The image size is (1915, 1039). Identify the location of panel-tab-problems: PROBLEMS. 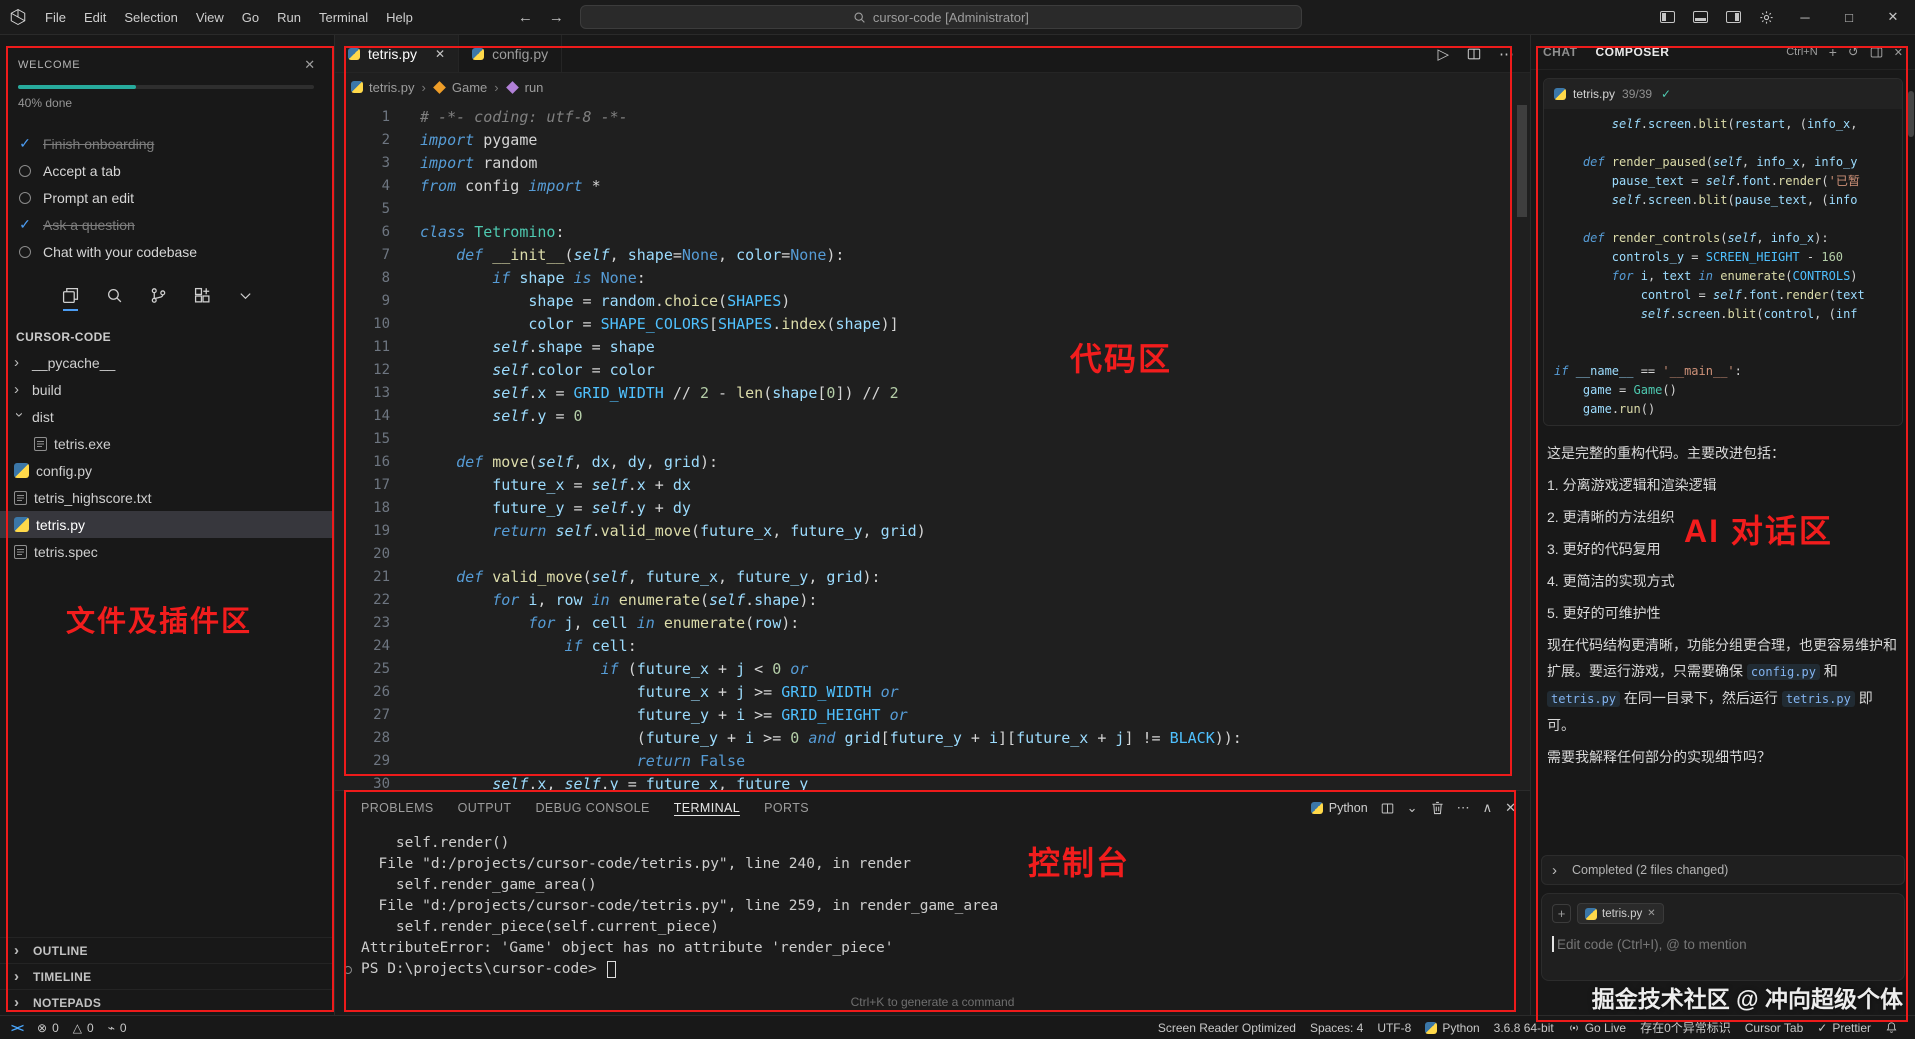
(397, 808).